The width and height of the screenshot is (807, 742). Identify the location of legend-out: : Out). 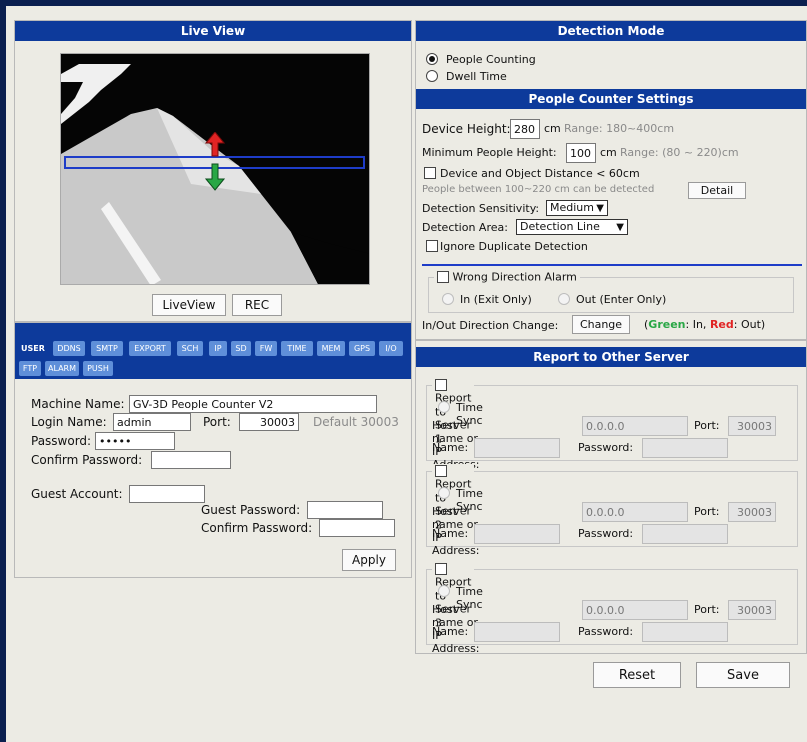
(749, 324).